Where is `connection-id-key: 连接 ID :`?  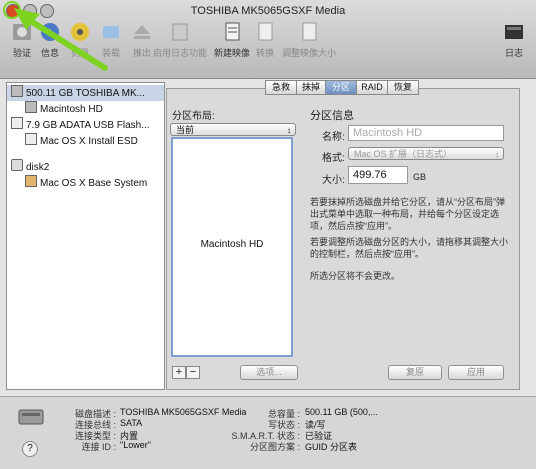
connection-id-key: 连接 ID : is located at coordinates (98, 447).